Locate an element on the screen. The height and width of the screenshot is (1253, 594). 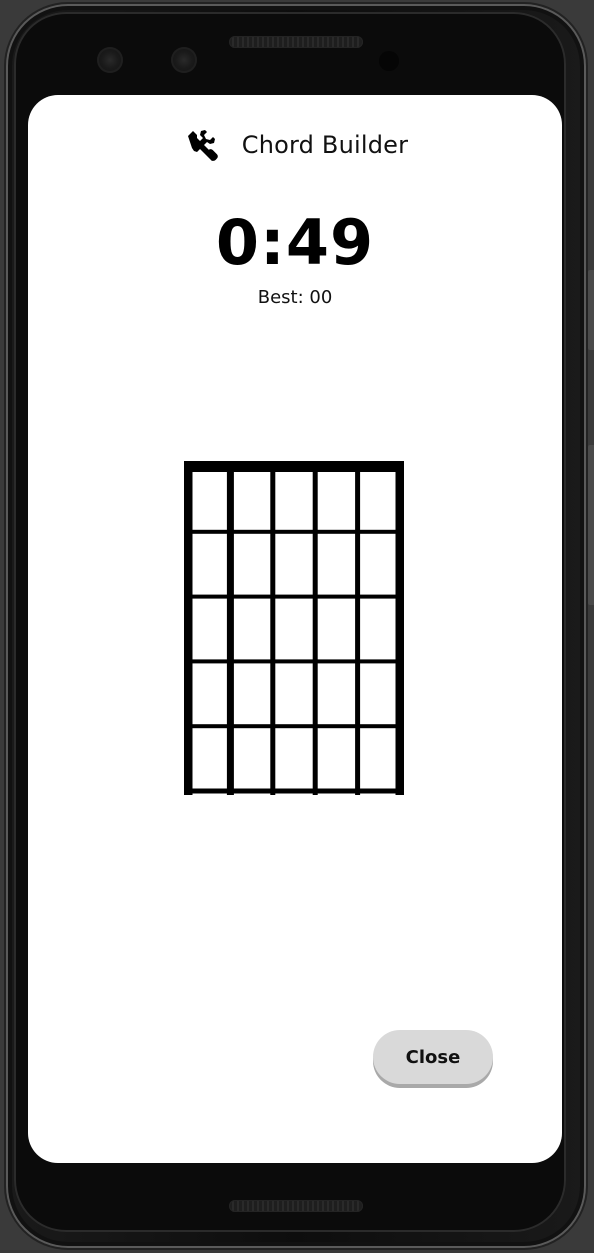
chord-fretboard is located at coordinates (294, 628).